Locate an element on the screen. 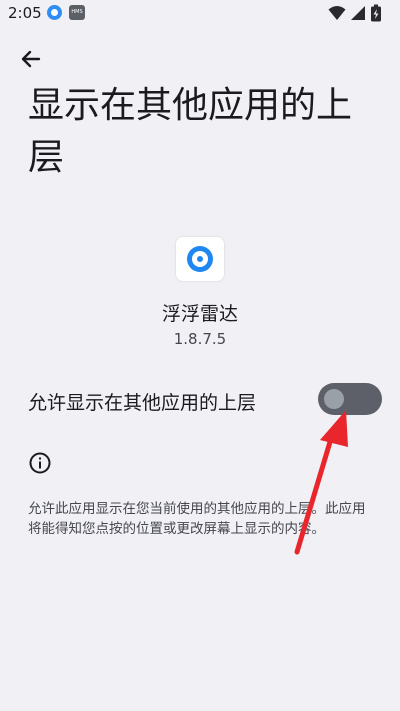  status-bar: 2:05 HMS is located at coordinates (200, 14).